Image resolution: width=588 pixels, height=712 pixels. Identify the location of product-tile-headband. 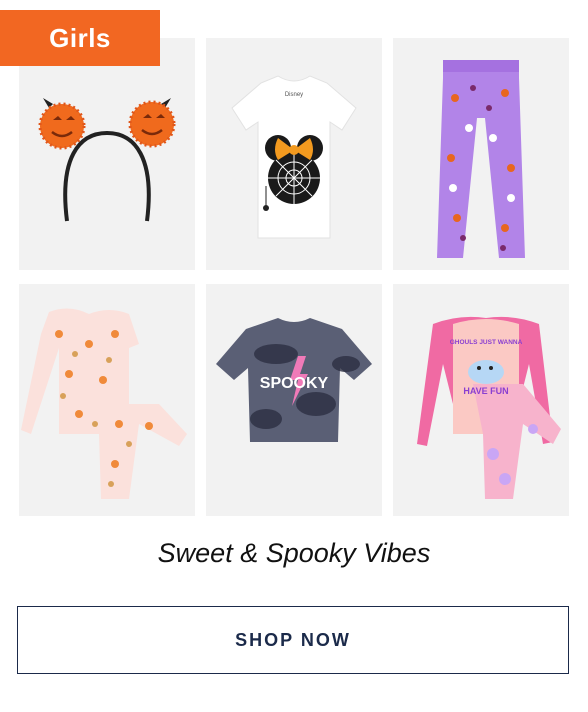
(107, 154).